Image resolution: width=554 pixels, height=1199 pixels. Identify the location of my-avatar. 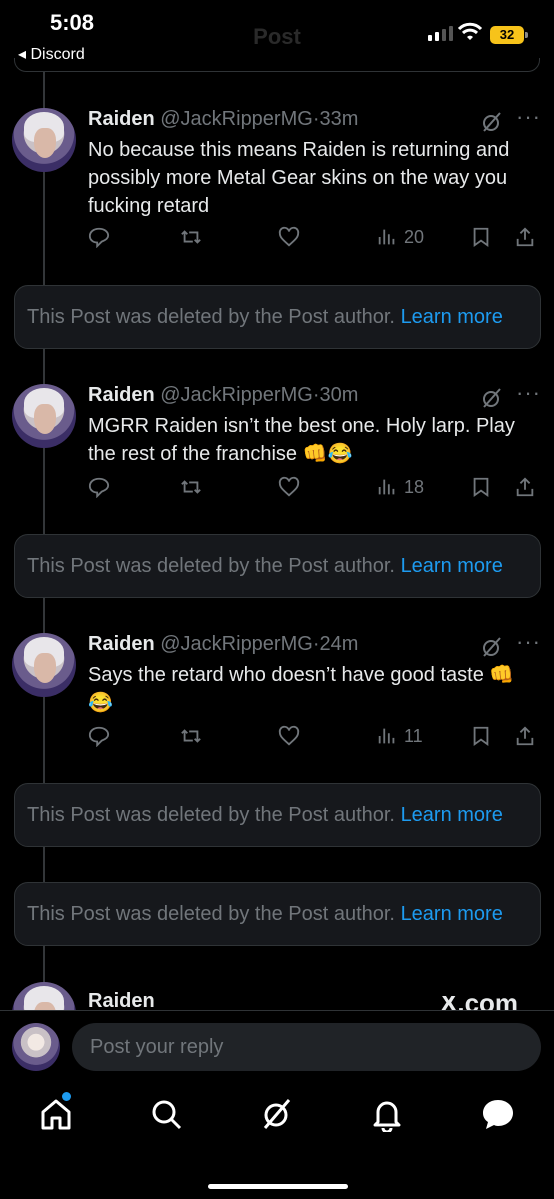
(36, 1047).